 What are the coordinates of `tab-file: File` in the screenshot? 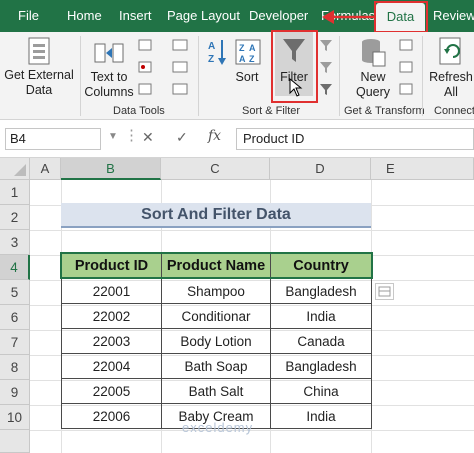 It's located at (28, 15).